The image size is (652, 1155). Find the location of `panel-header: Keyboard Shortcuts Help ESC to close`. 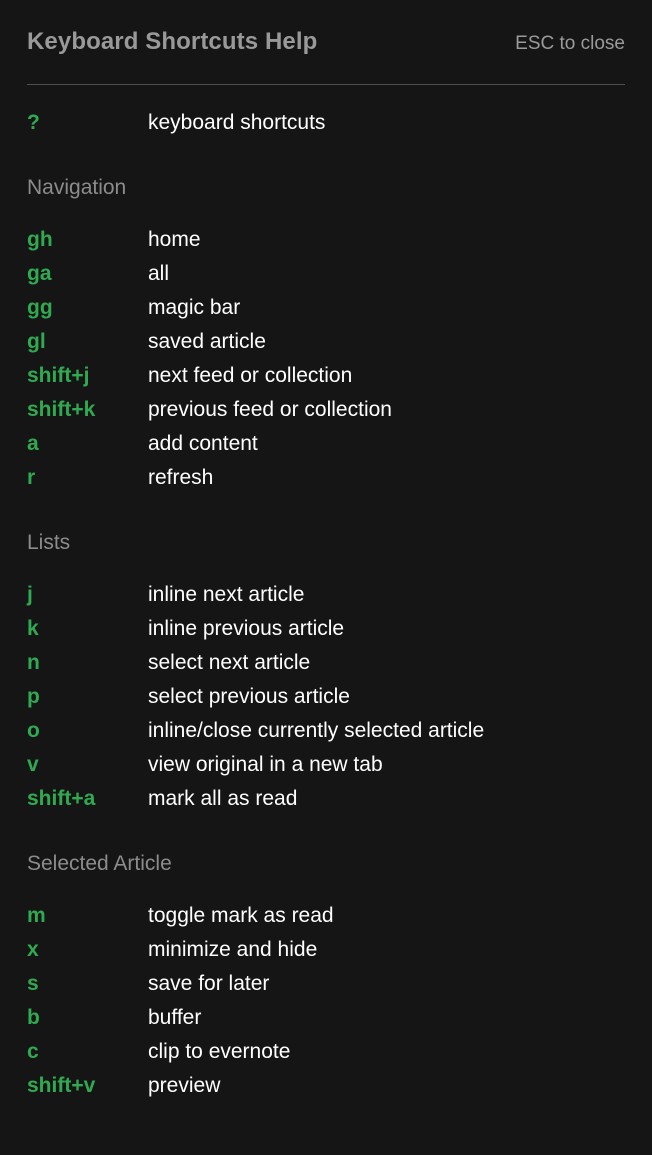

panel-header: Keyboard Shortcuts Help ESC to close is located at coordinates (326, 42).